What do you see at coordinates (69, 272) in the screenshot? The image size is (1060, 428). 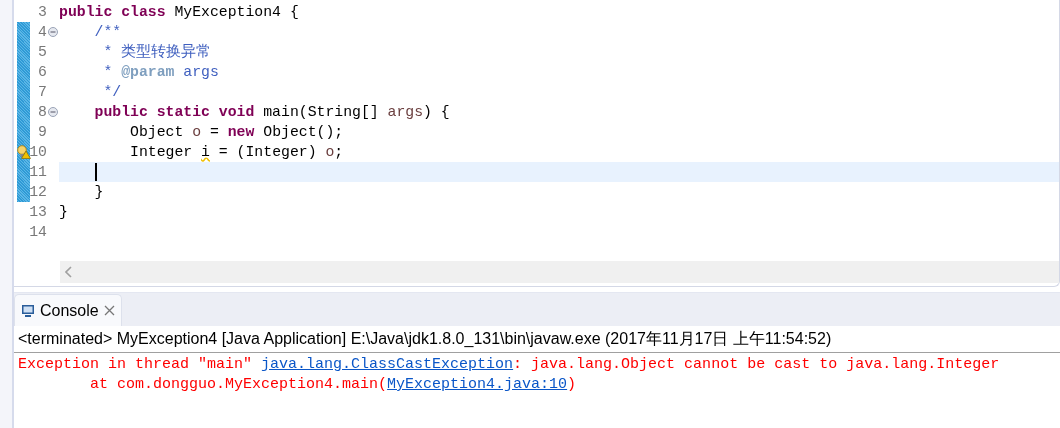 I see `scroll-left-icon` at bounding box center [69, 272].